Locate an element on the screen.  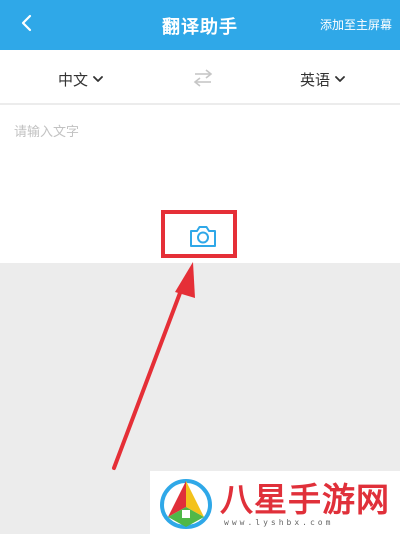
watermark: 八星手游网 www.lyshbx.com is located at coordinates (275, 502).